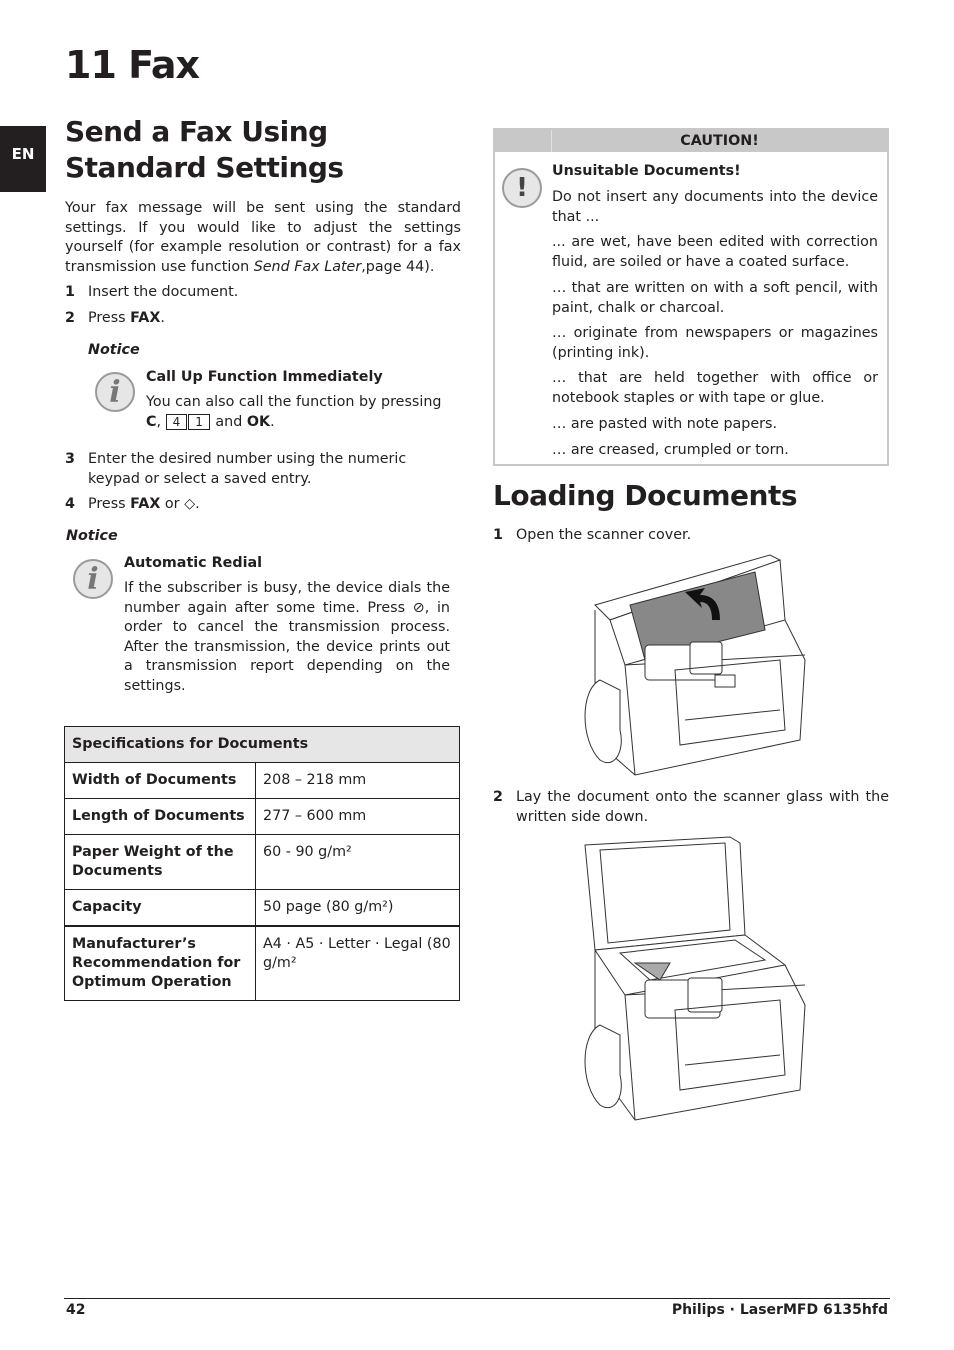  Describe the element at coordinates (160, 816) in the screenshot. I see `spec-key: Length of Documents` at that location.